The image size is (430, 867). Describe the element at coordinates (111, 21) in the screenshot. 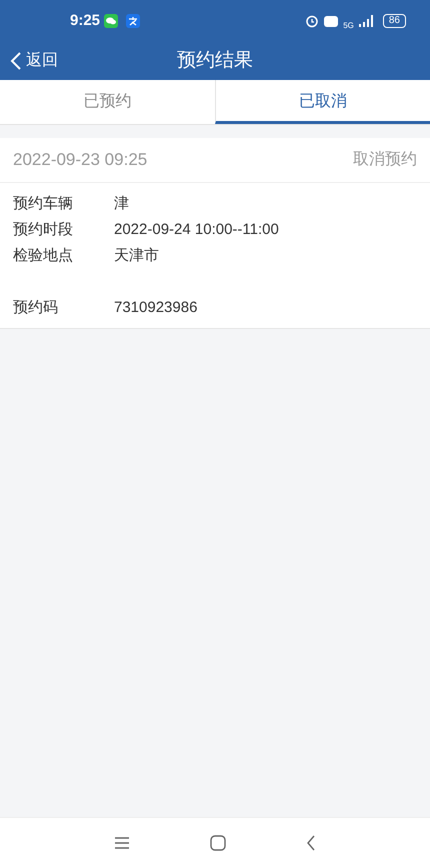

I see `chat-app-icon` at that location.